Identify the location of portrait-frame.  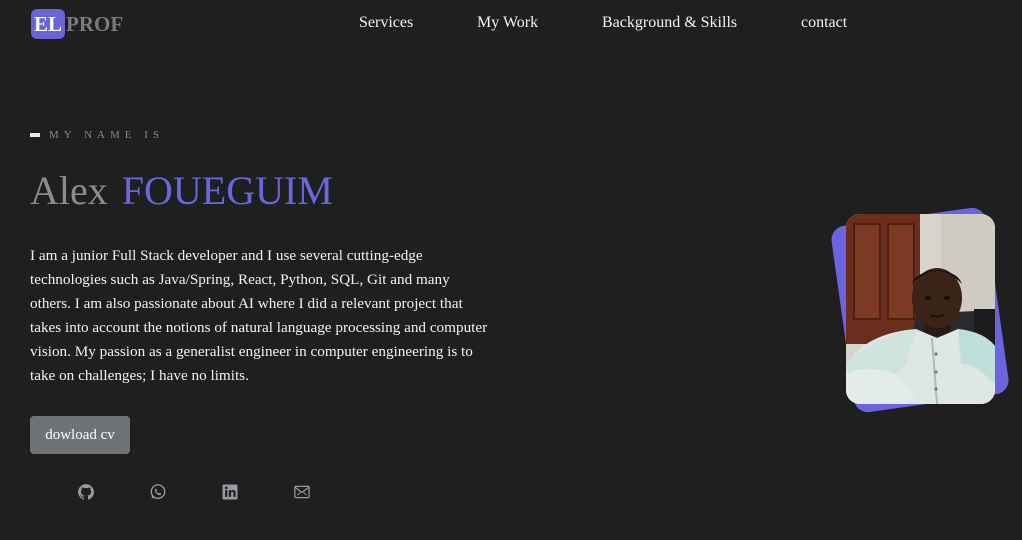
(920, 310).